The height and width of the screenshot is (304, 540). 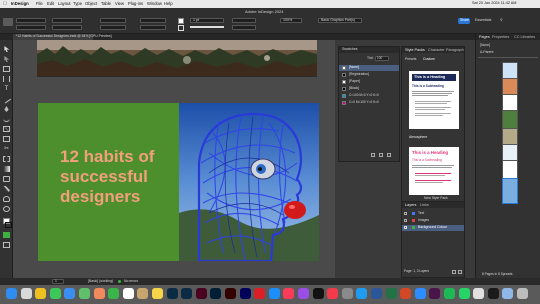 I want to click on preview-icon, so click(x=479, y=293).